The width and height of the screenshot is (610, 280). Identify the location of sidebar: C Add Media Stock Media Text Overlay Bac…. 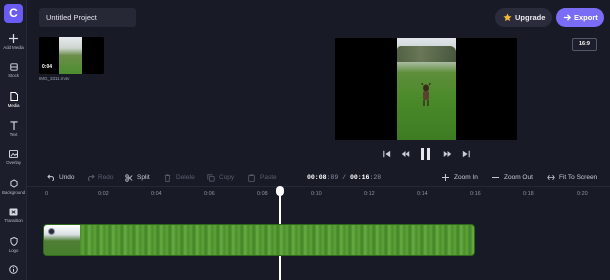
(13, 140).